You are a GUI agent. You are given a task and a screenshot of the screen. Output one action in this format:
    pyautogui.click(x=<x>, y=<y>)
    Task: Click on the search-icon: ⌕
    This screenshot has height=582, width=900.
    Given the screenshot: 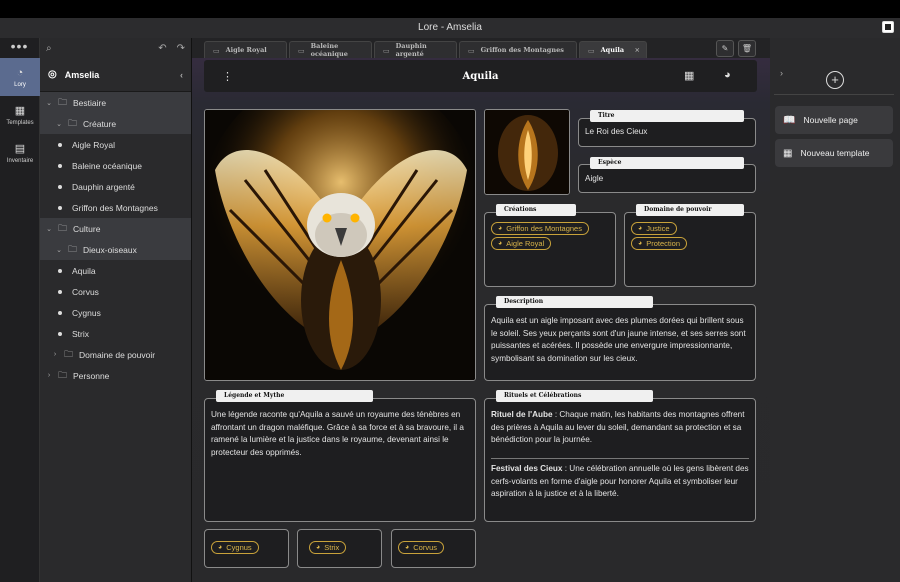 What is the action you would take?
    pyautogui.click(x=49, y=48)
    